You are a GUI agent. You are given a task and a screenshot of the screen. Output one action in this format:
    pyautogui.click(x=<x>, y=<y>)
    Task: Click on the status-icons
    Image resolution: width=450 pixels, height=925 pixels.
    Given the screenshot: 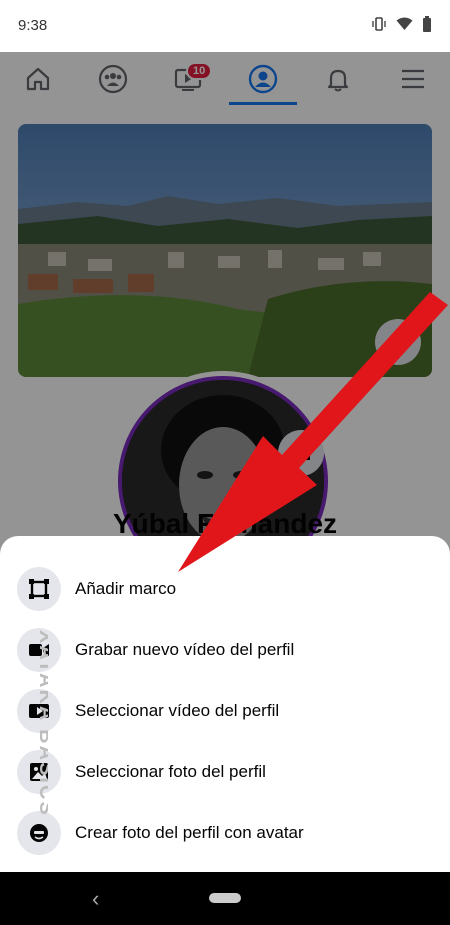 What is the action you would take?
    pyautogui.click(x=401, y=24)
    